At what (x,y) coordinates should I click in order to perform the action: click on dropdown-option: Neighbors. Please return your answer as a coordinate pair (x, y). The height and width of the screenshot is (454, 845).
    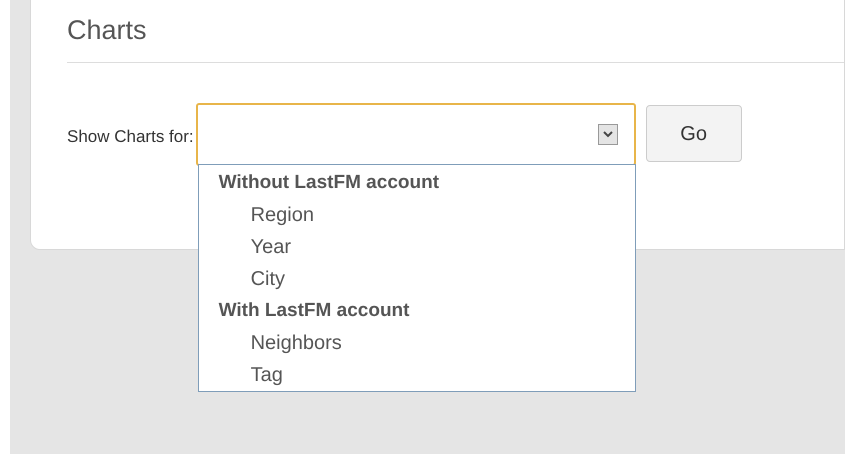
    Looking at the image, I should click on (416, 343).